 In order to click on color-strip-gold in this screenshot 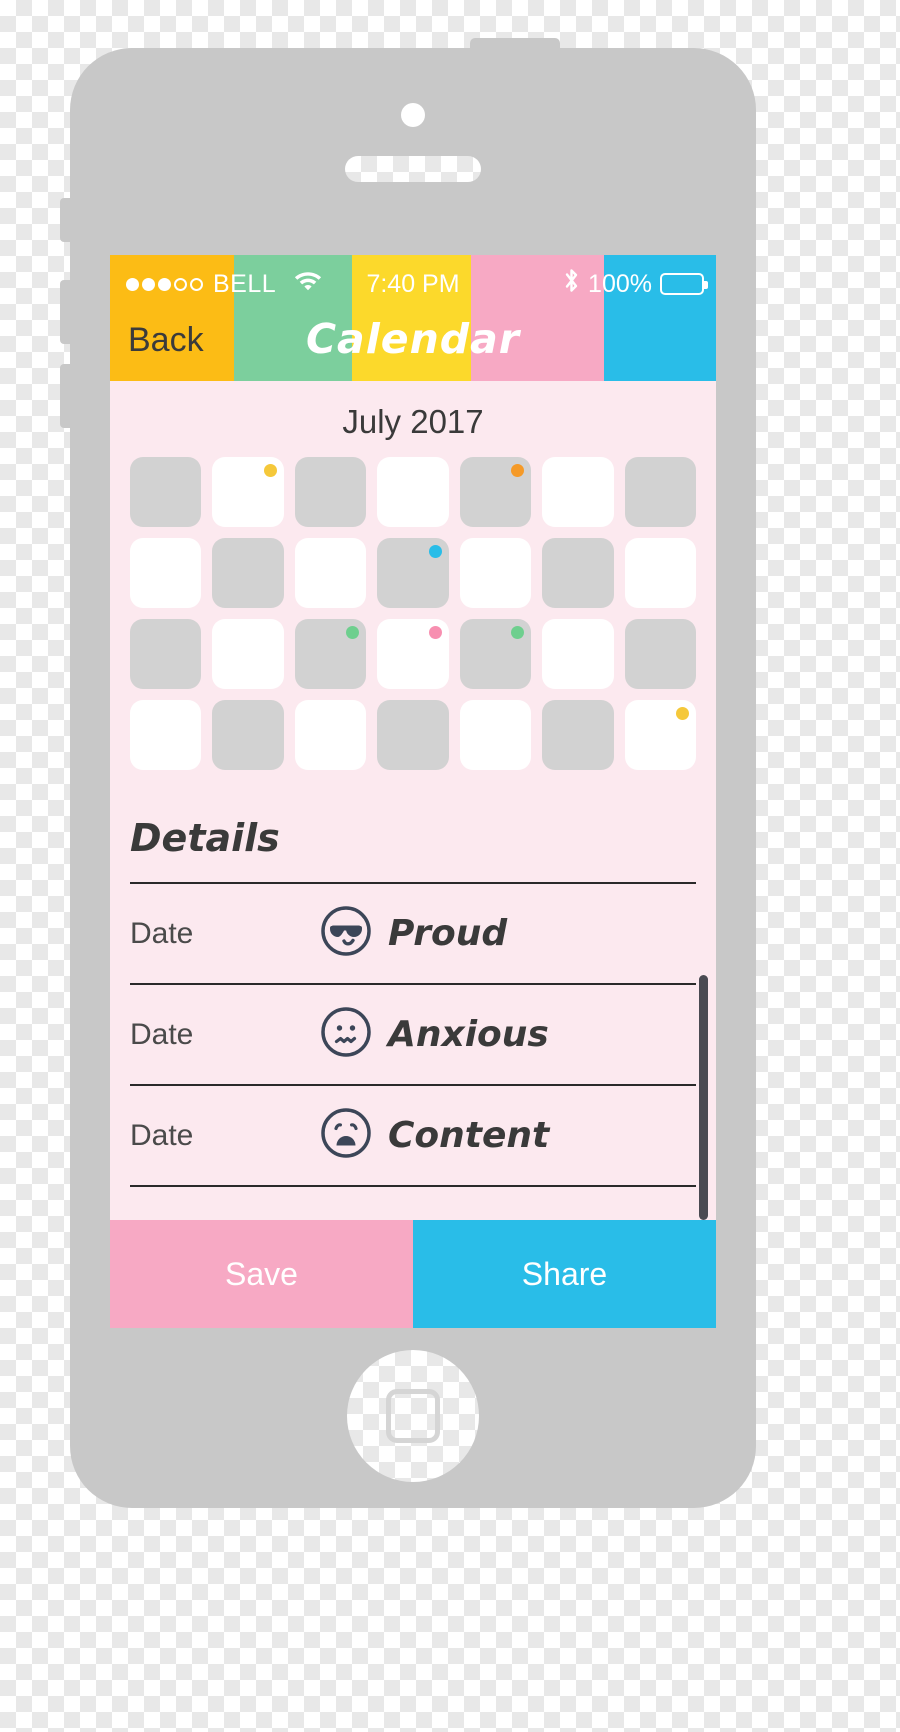, I will do `click(411, 318)`.